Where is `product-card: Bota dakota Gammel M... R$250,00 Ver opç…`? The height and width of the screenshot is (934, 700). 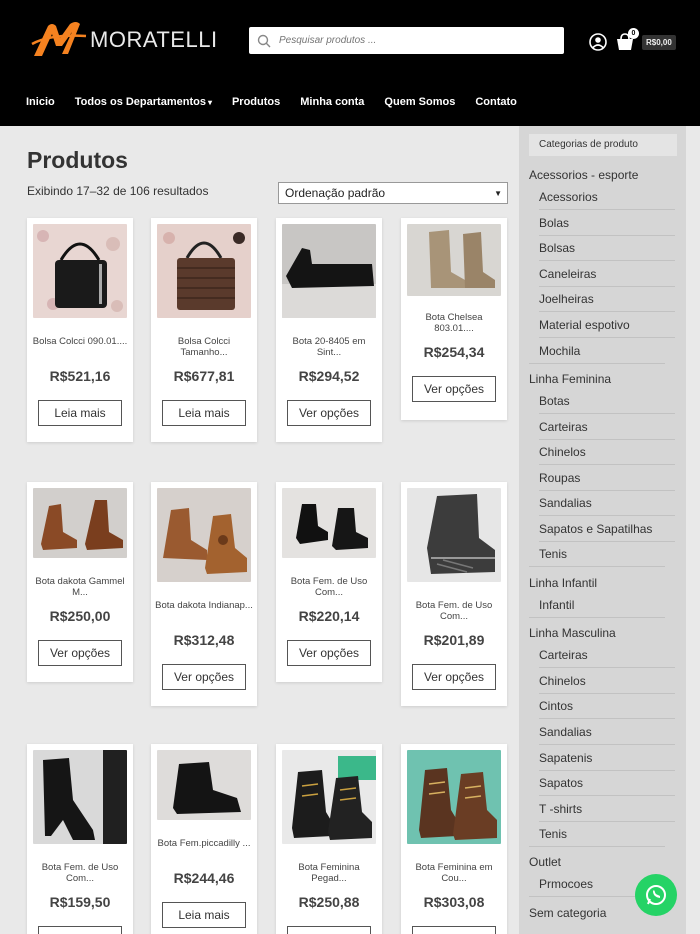
product-card: Bota dakota Gammel M... R$250,00 Ver opç… is located at coordinates (80, 582).